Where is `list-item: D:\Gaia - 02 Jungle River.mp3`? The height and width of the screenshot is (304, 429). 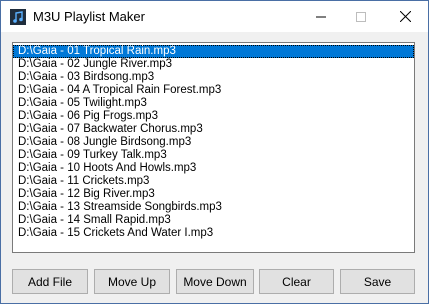 list-item: D:\Gaia - 02 Jungle River.mp3 is located at coordinates (213, 64).